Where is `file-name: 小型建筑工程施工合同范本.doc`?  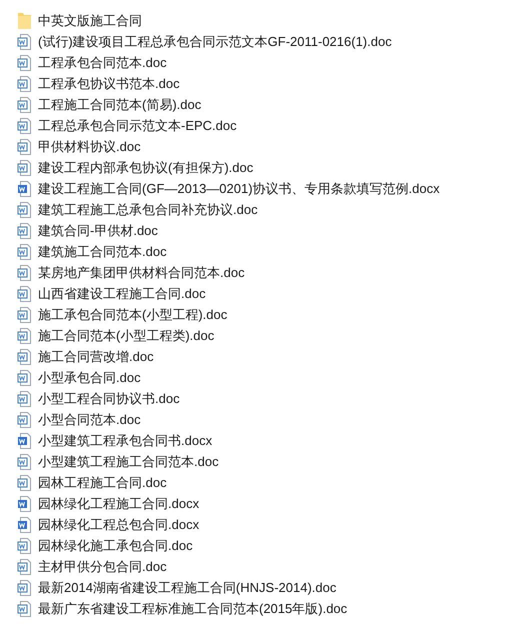
file-name: 小型建筑工程施工合同范本.doc is located at coordinates (128, 461).